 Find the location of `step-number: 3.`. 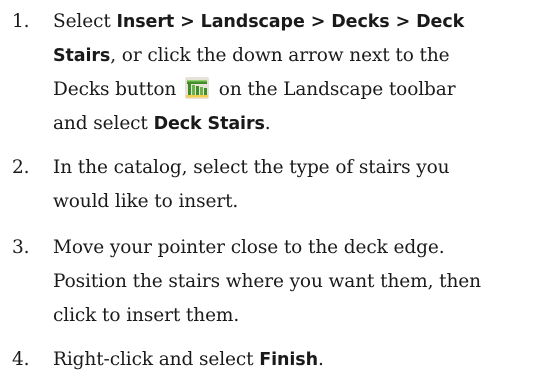

step-number: 3. is located at coordinates (21, 247).